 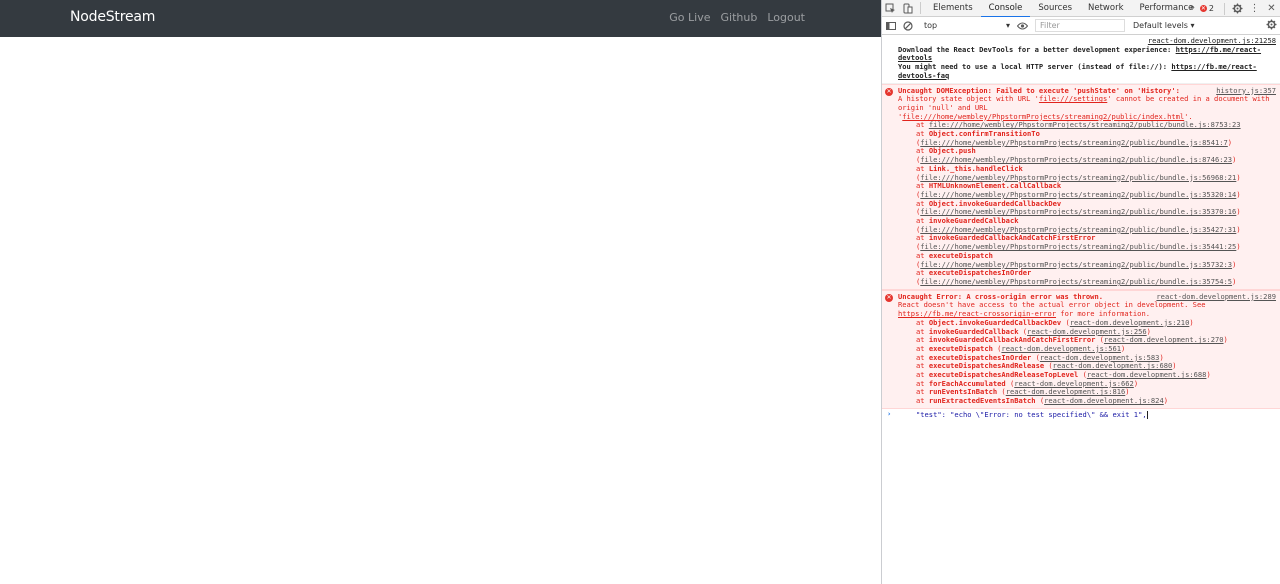 I want to click on stack-frame-location-link: react-dom.development.js:816, so click(x=1066, y=392).